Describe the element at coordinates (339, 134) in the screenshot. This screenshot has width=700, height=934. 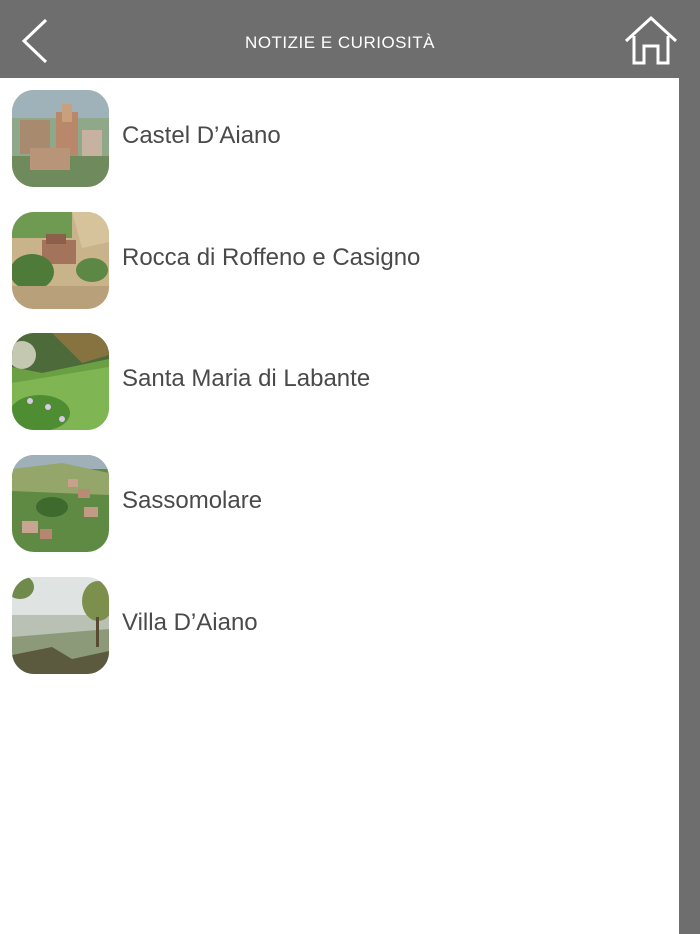
I see `list-item: Castel D’Aiano` at that location.